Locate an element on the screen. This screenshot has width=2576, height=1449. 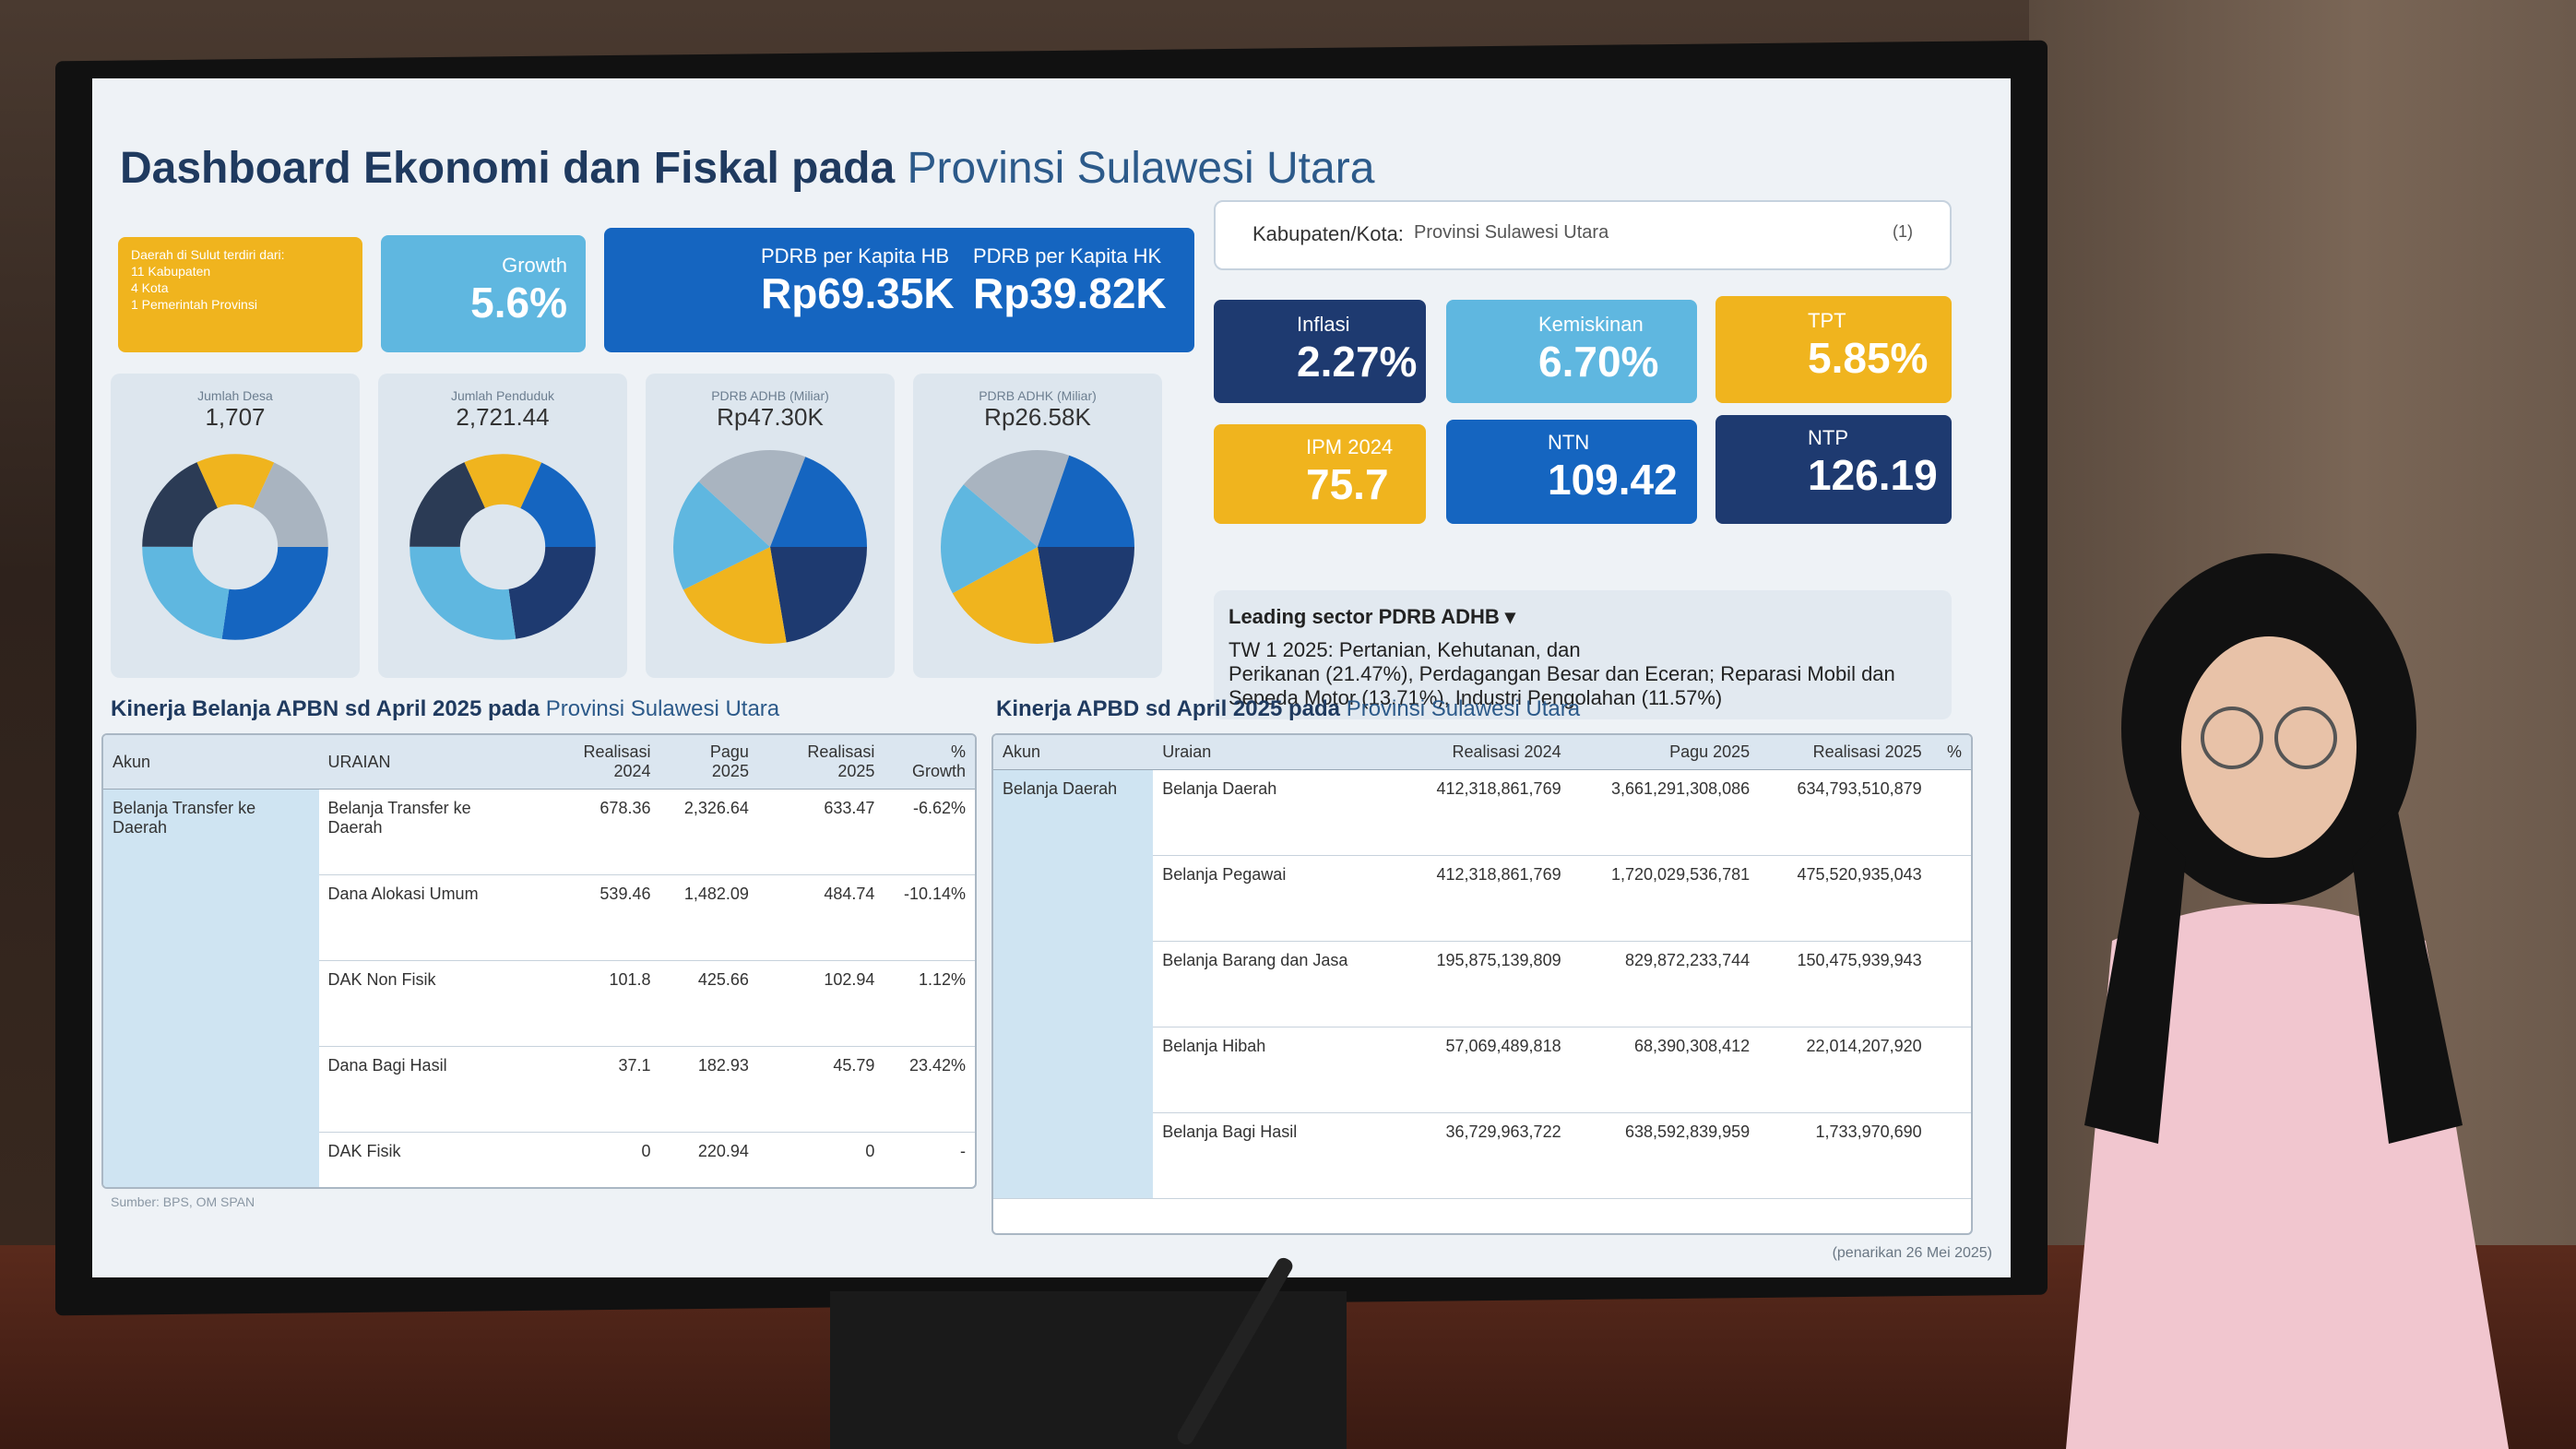
source-note: Sumber: BPS, OM SPAN is located at coordinates (183, 1201).